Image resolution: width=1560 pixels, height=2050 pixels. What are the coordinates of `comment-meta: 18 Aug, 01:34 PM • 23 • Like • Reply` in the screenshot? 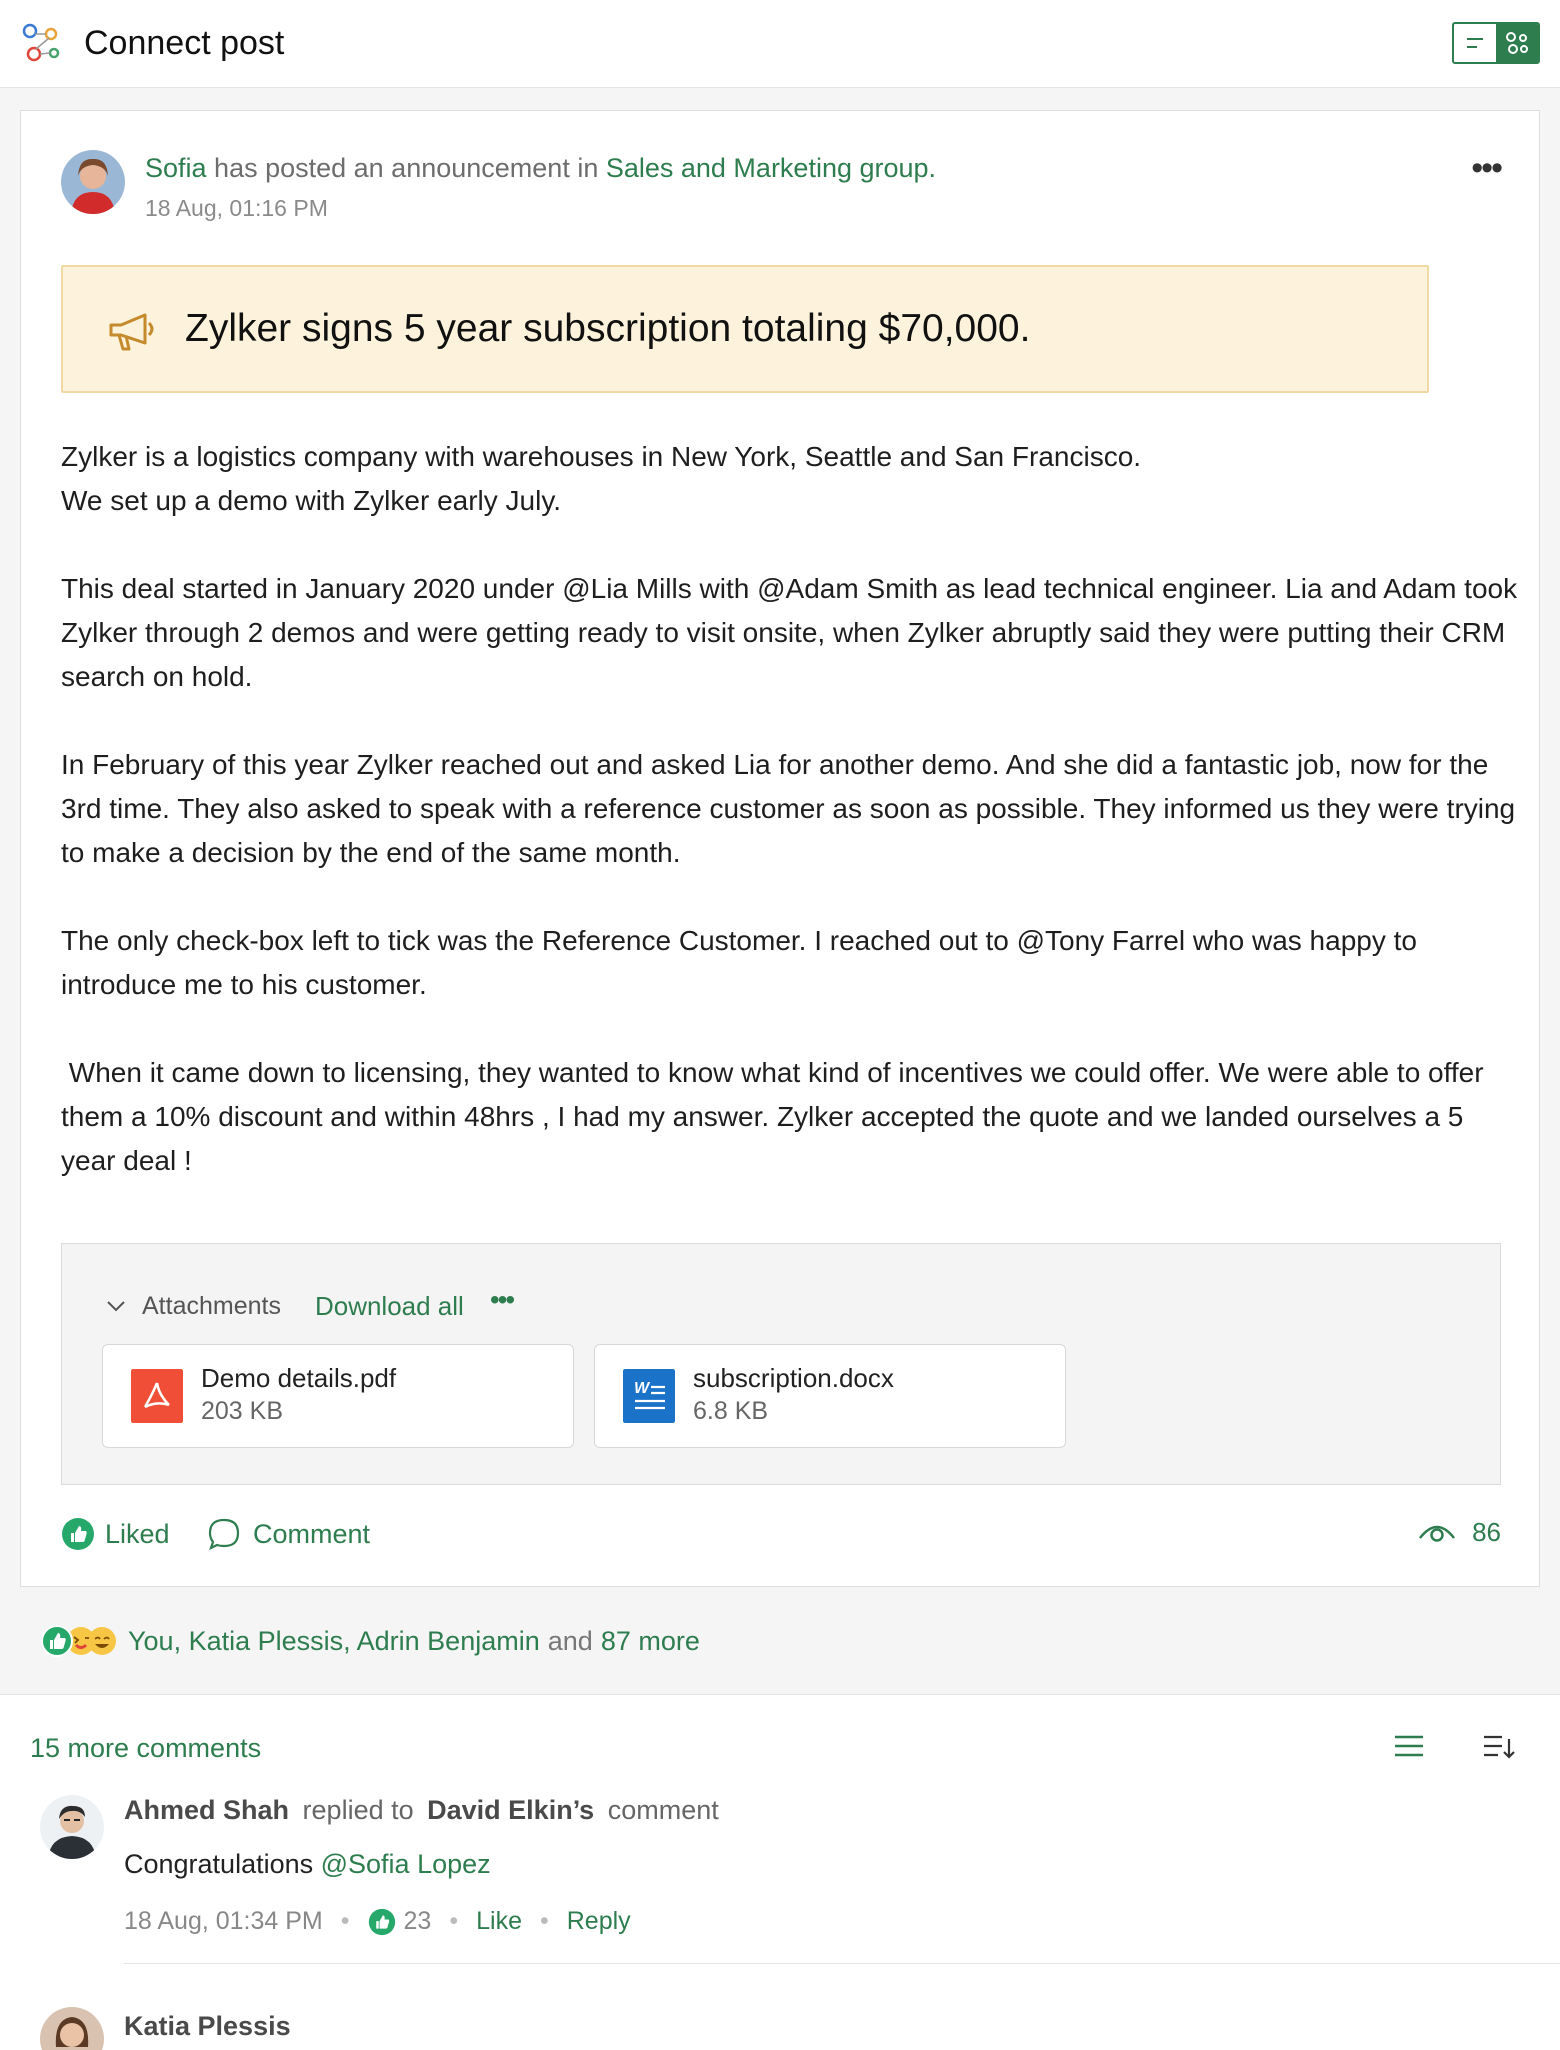 It's located at (377, 1921).